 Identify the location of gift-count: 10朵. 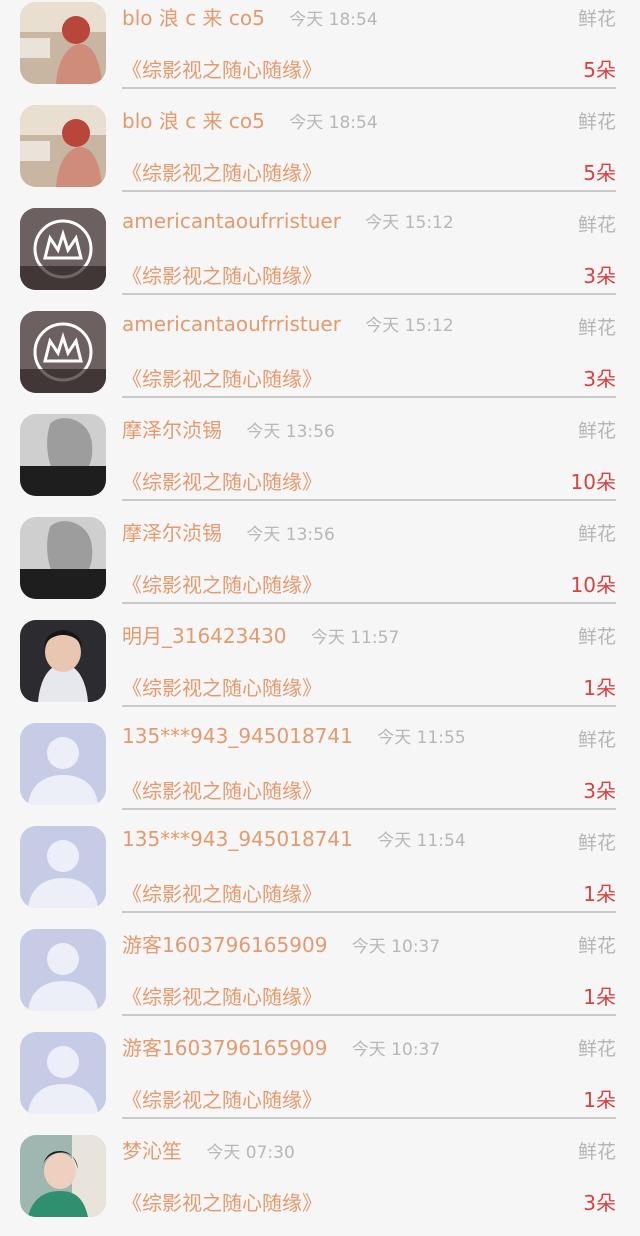
(593, 482).